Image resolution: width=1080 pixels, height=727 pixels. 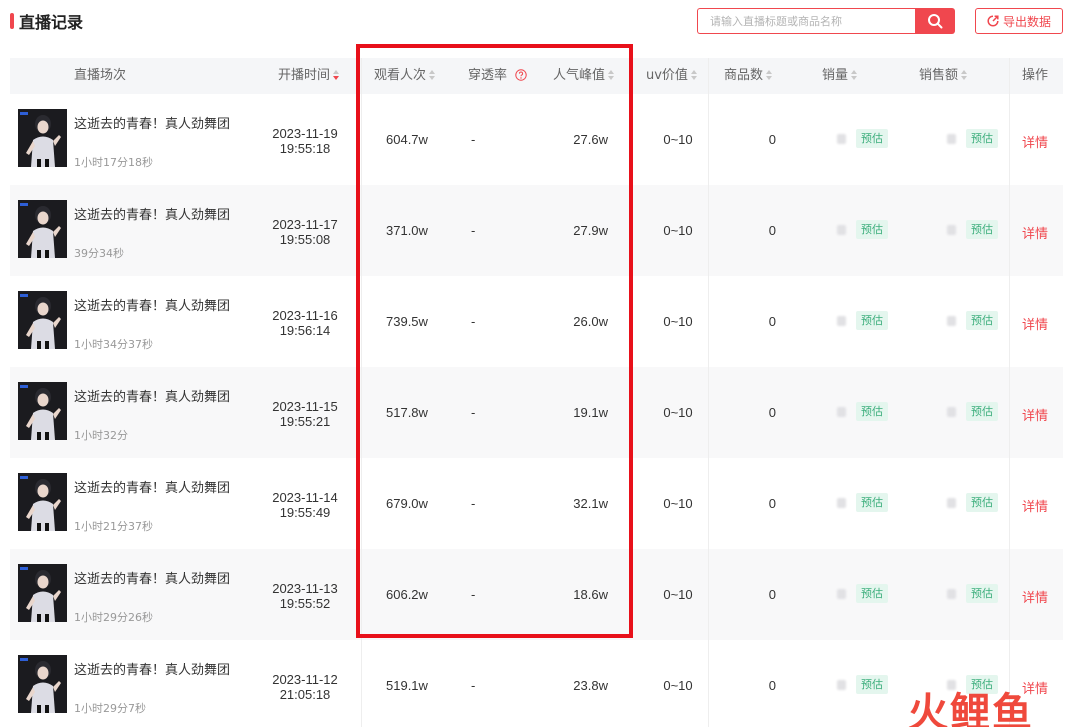 I want to click on stream-duration: 1小时29分26秒, so click(x=113, y=617).